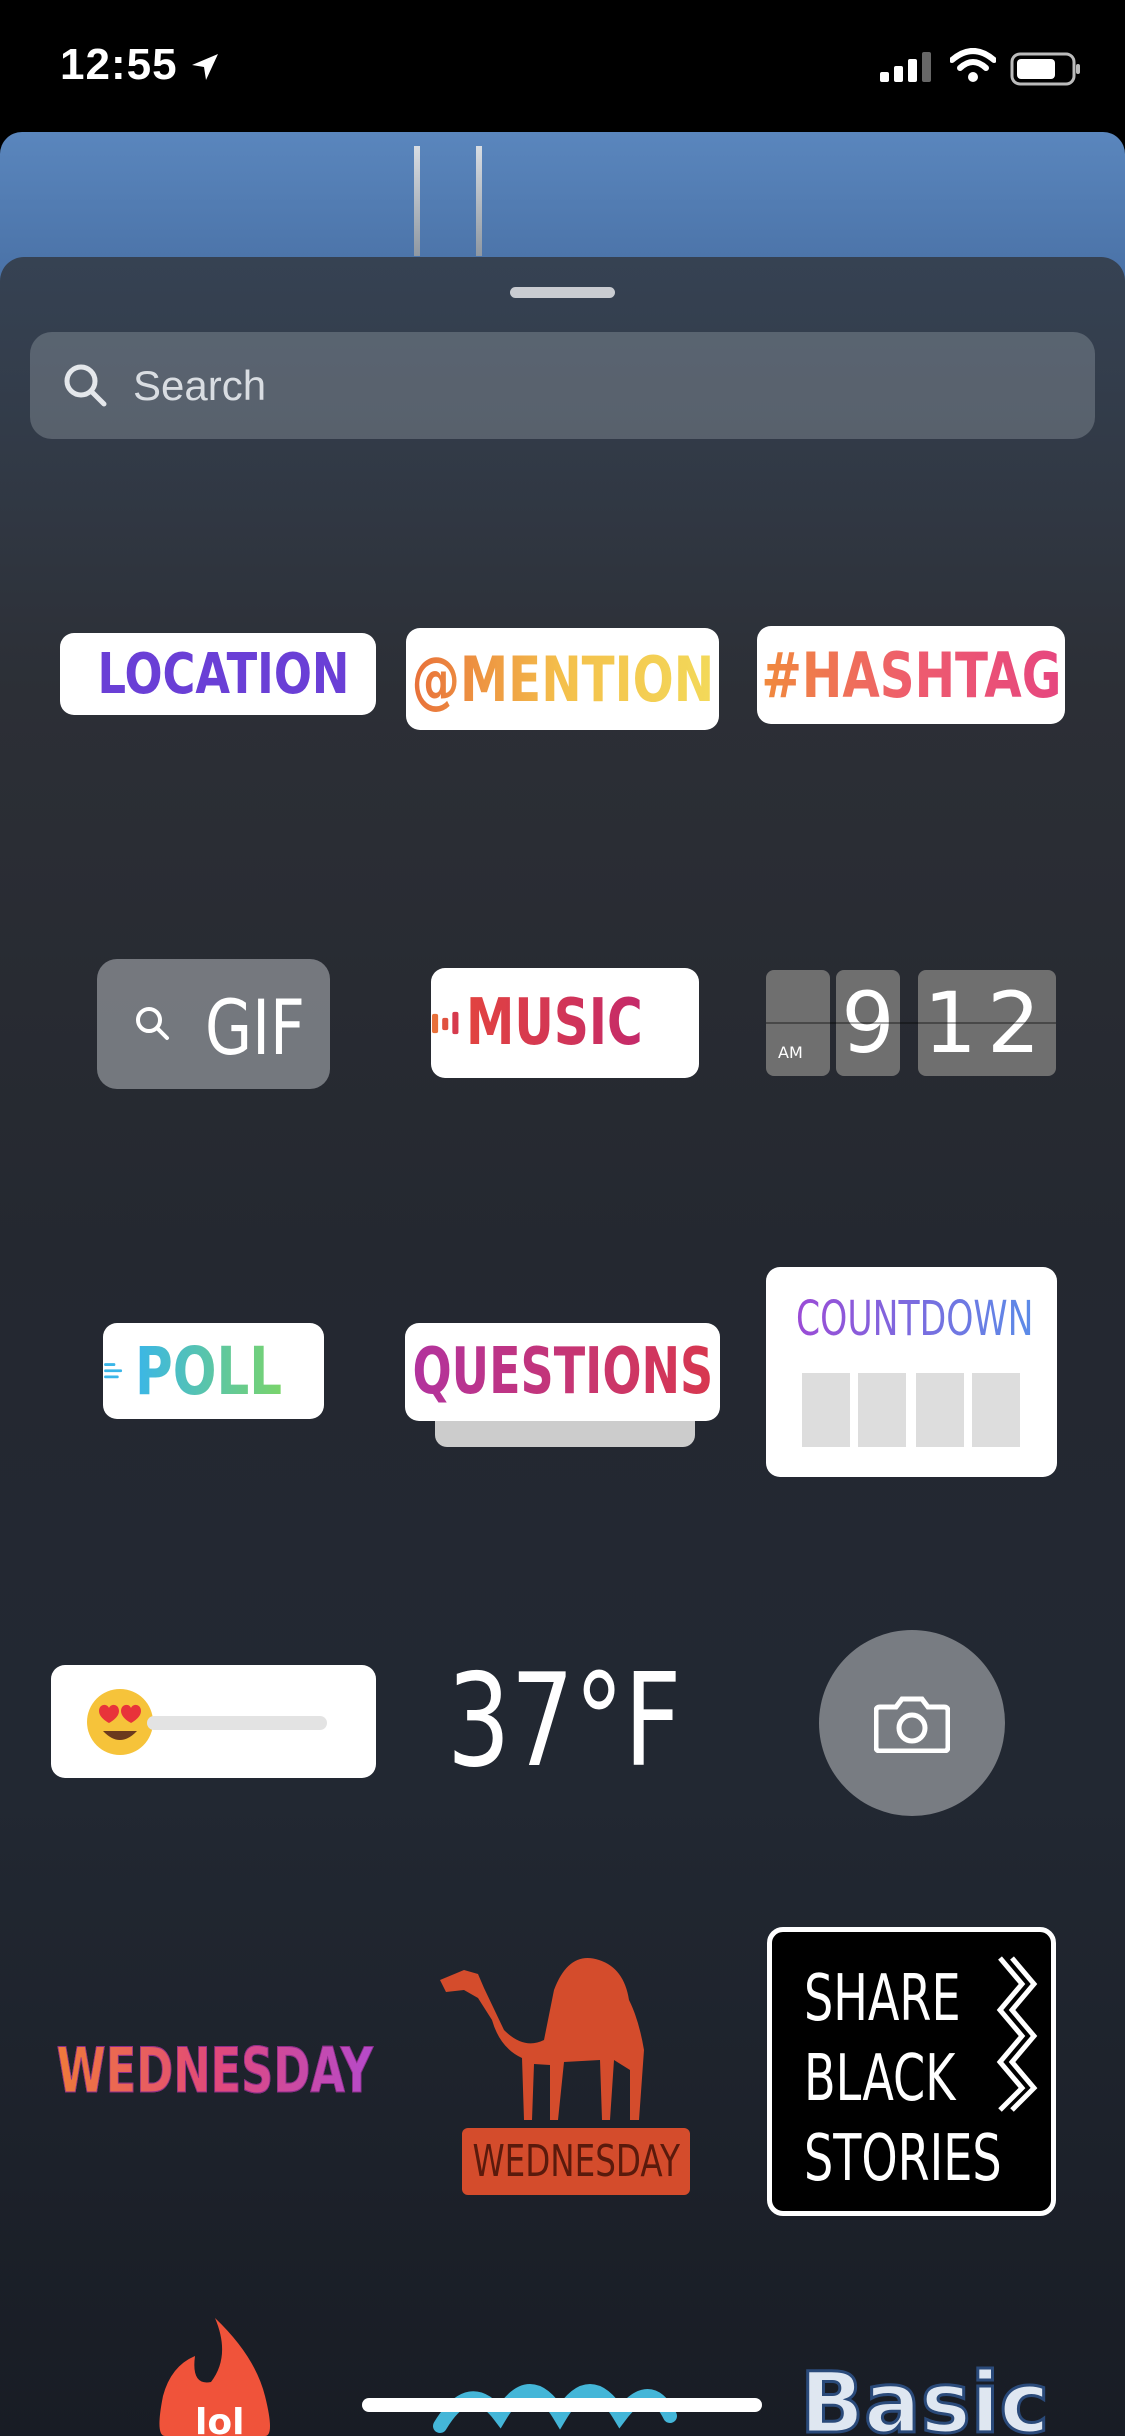 Image resolution: width=1125 pixels, height=2436 pixels. I want to click on camel-icon, so click(542, 2039).